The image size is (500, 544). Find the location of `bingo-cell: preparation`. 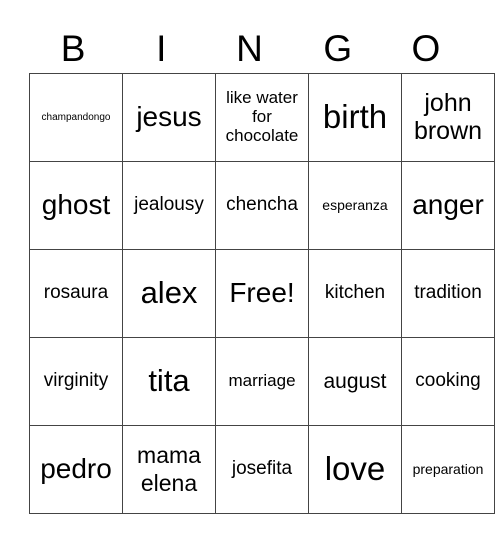

bingo-cell: preparation is located at coordinates (448, 469).